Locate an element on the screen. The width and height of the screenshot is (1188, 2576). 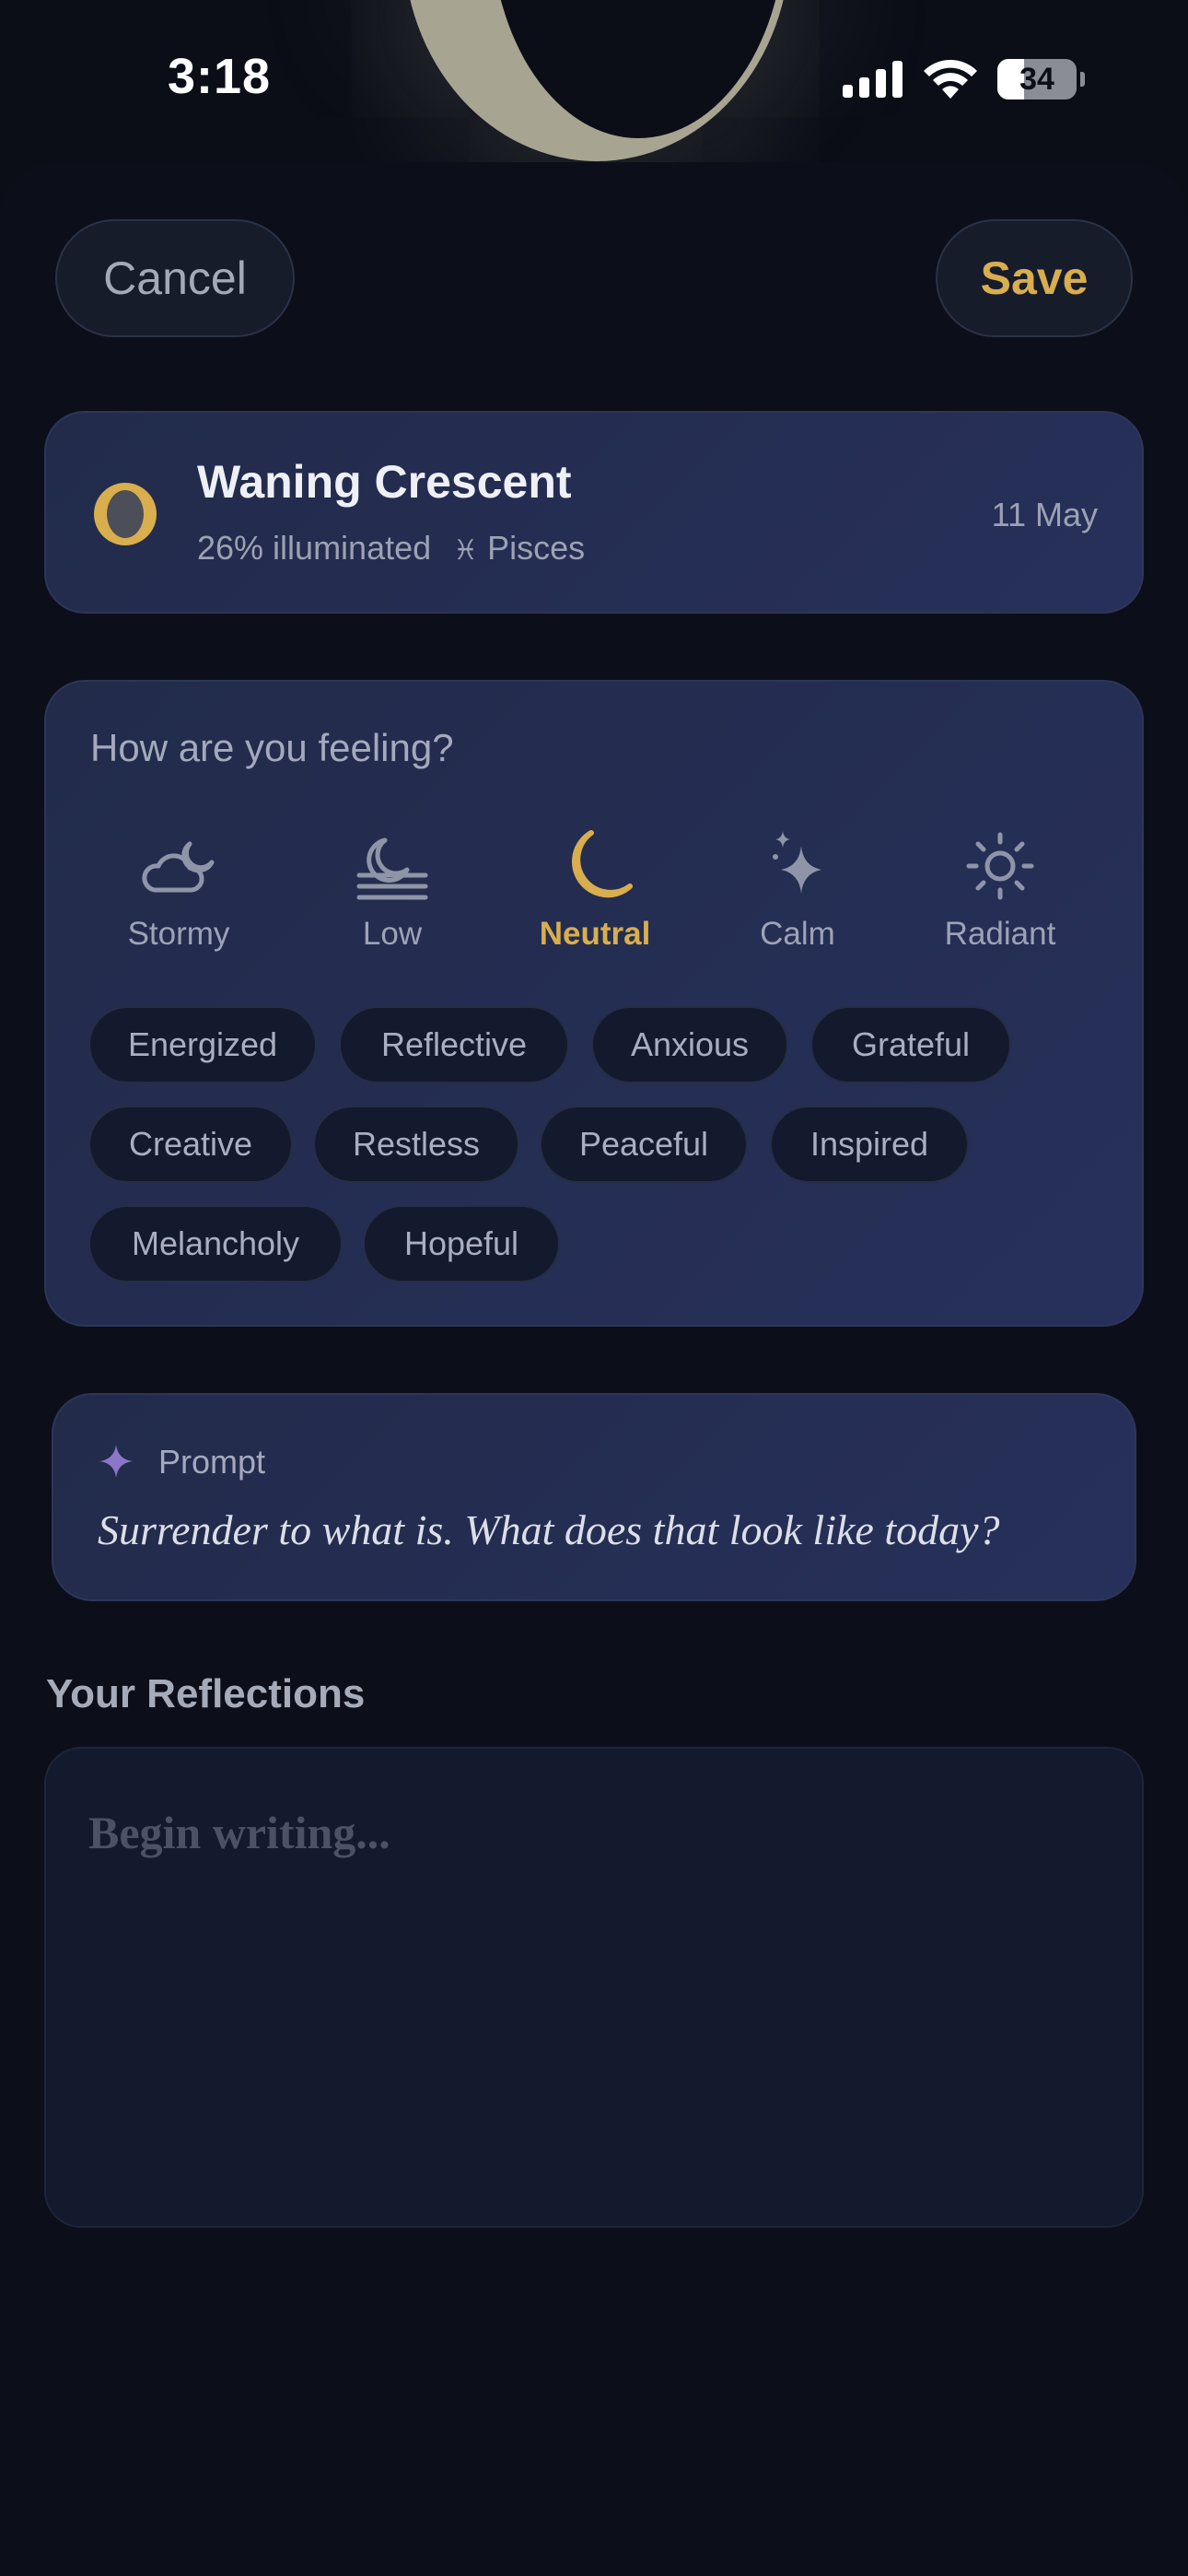
mood-option-low: Low is located at coordinates (392, 891).